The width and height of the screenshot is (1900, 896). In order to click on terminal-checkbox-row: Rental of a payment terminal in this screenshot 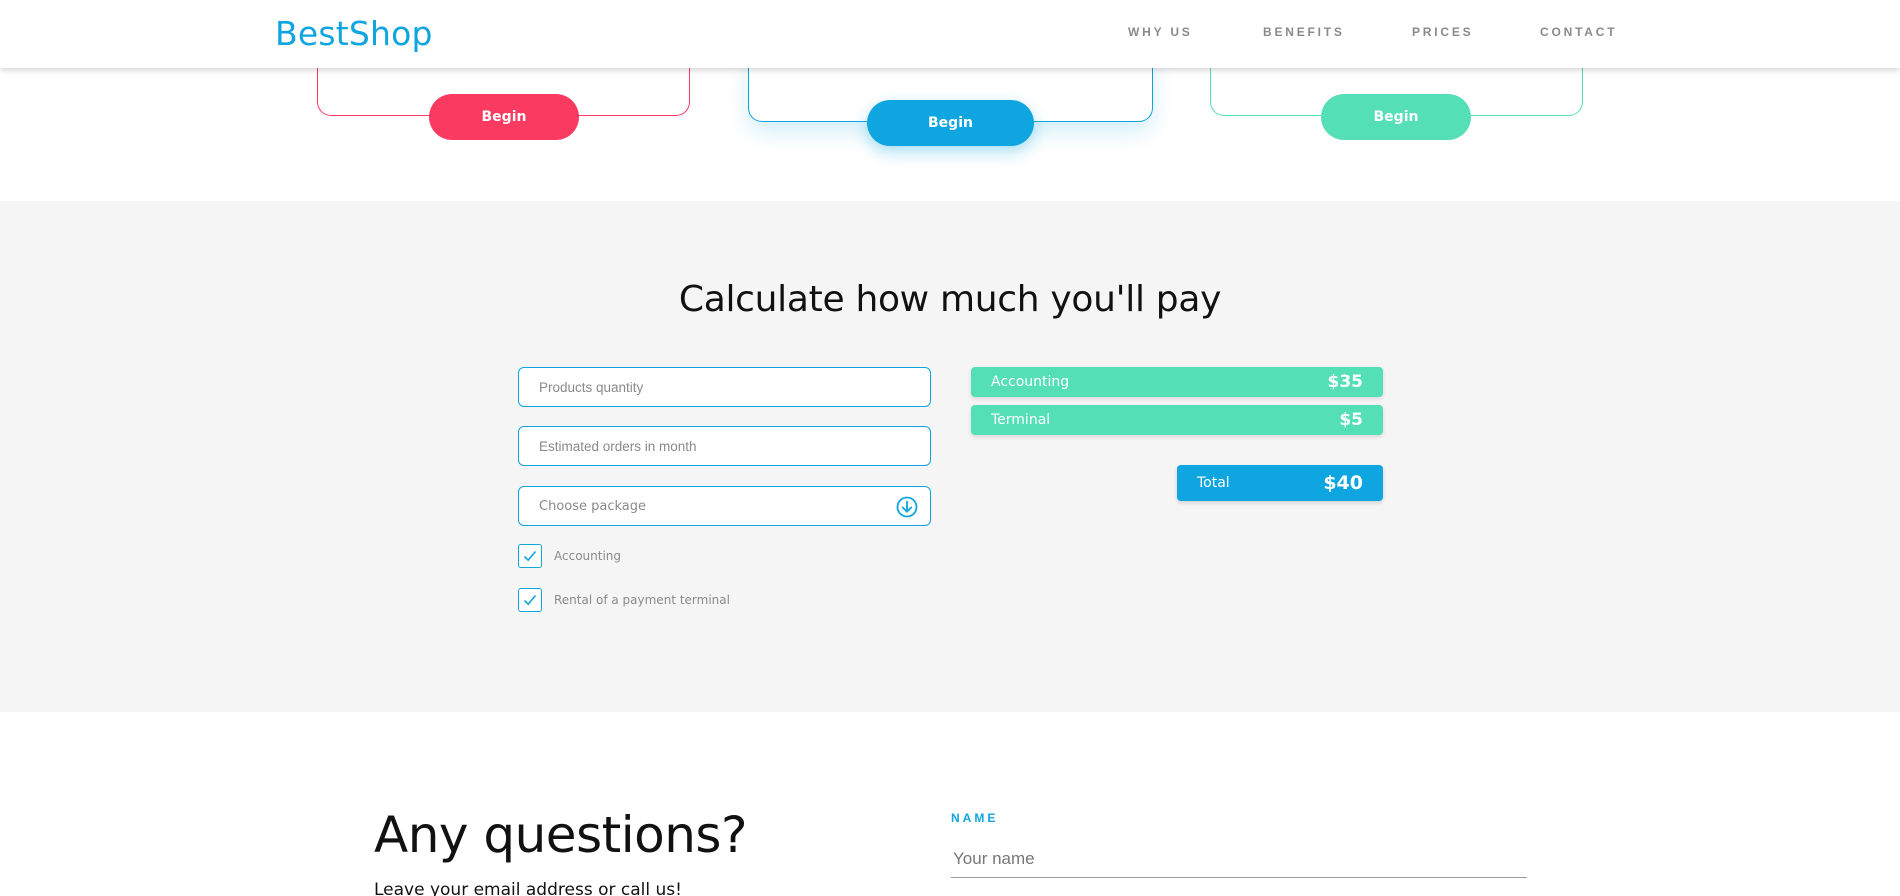, I will do `click(624, 600)`.